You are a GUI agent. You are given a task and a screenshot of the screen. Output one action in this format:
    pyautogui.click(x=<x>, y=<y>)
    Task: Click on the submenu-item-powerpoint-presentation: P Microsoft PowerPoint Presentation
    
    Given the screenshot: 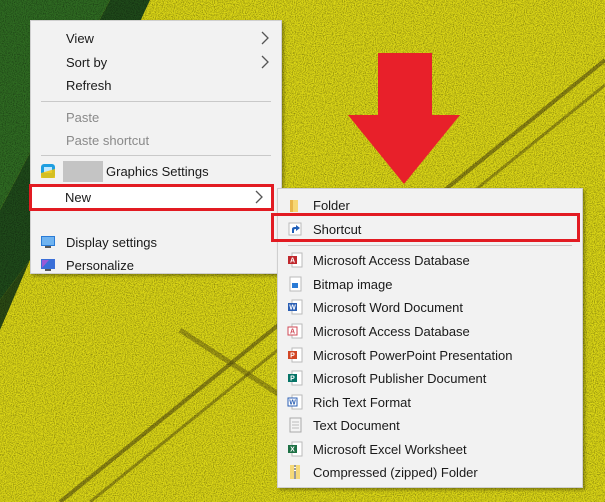 What is the action you would take?
    pyautogui.click(x=430, y=355)
    